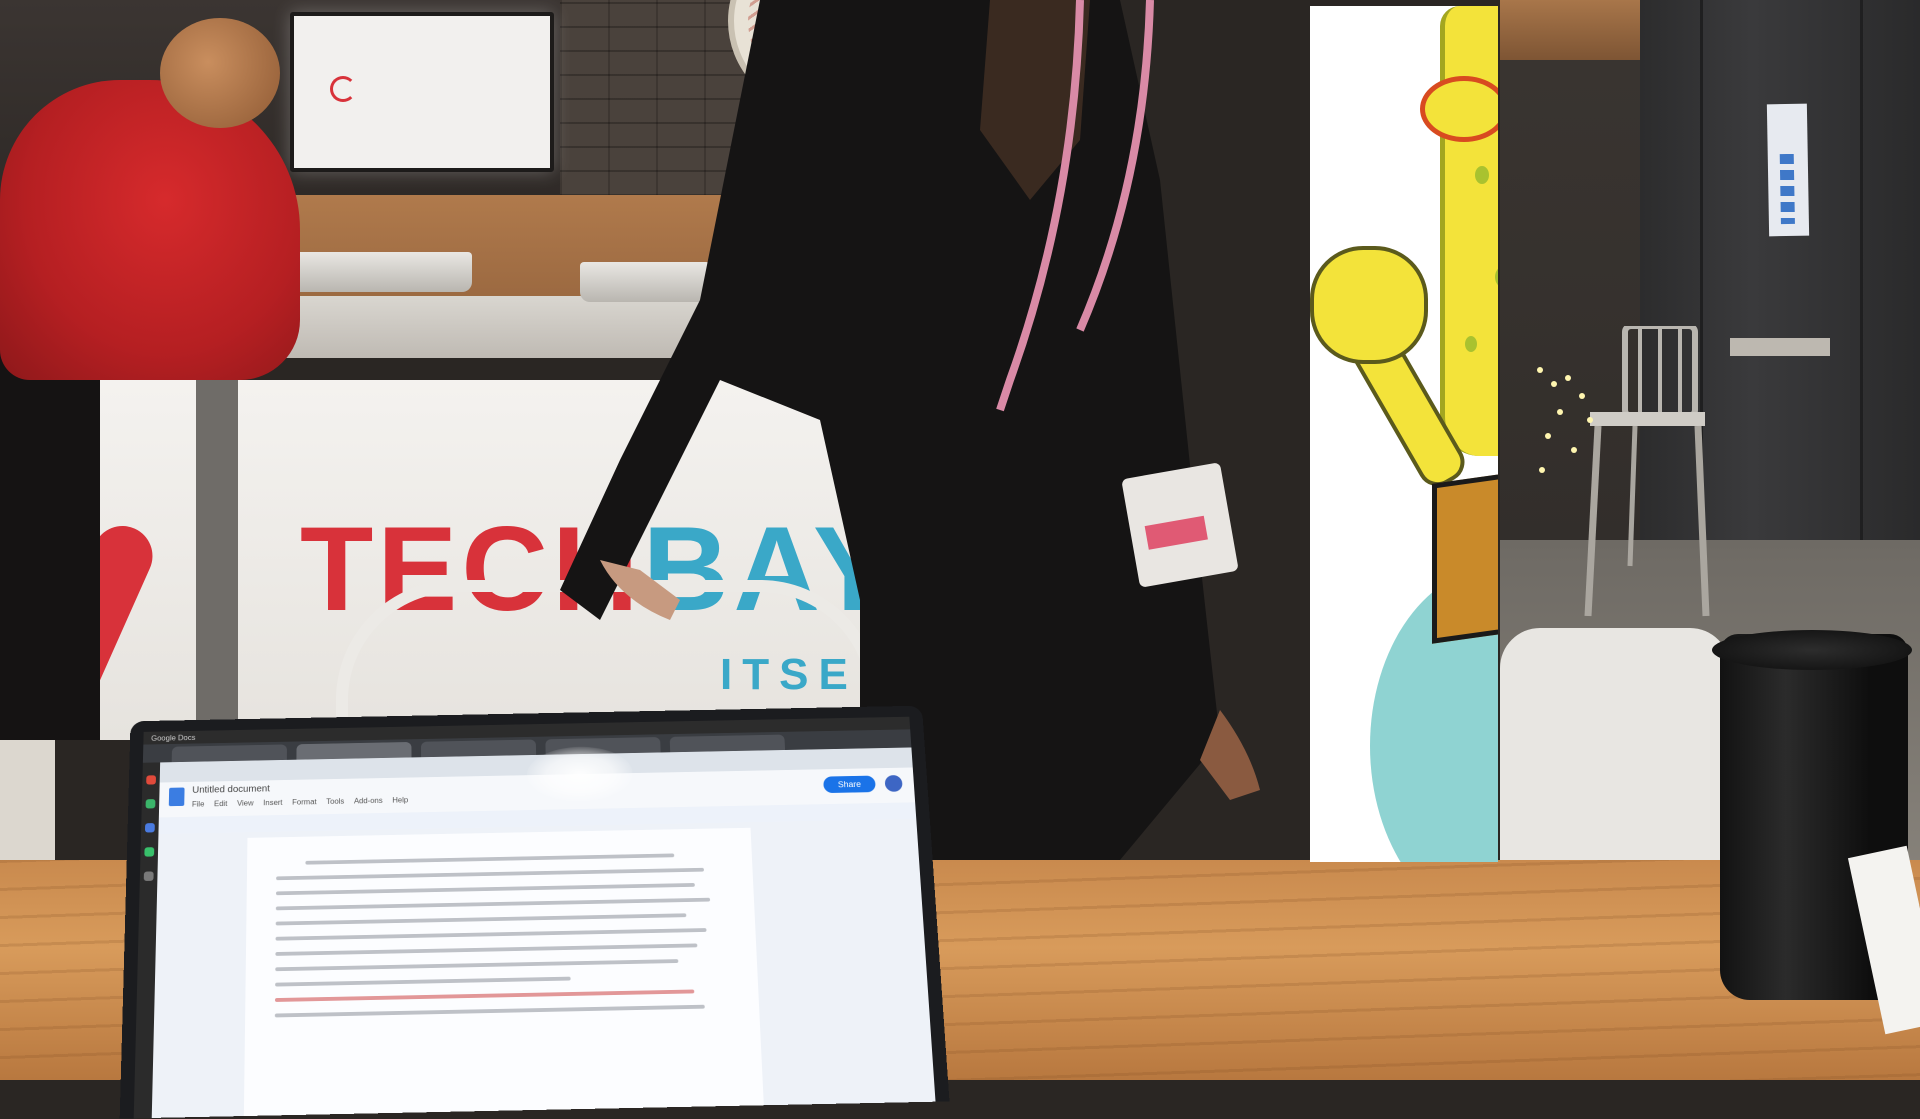 Image resolution: width=1920 pixels, height=1119 pixels. Describe the element at coordinates (1788, 170) in the screenshot. I see `wall-paper-sheet` at that location.